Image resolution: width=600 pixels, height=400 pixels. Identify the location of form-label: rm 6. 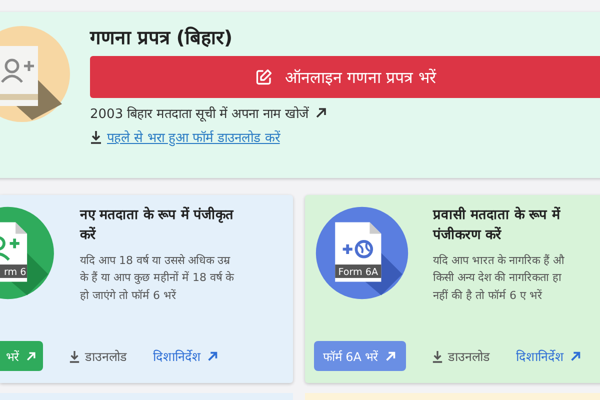
(15, 272).